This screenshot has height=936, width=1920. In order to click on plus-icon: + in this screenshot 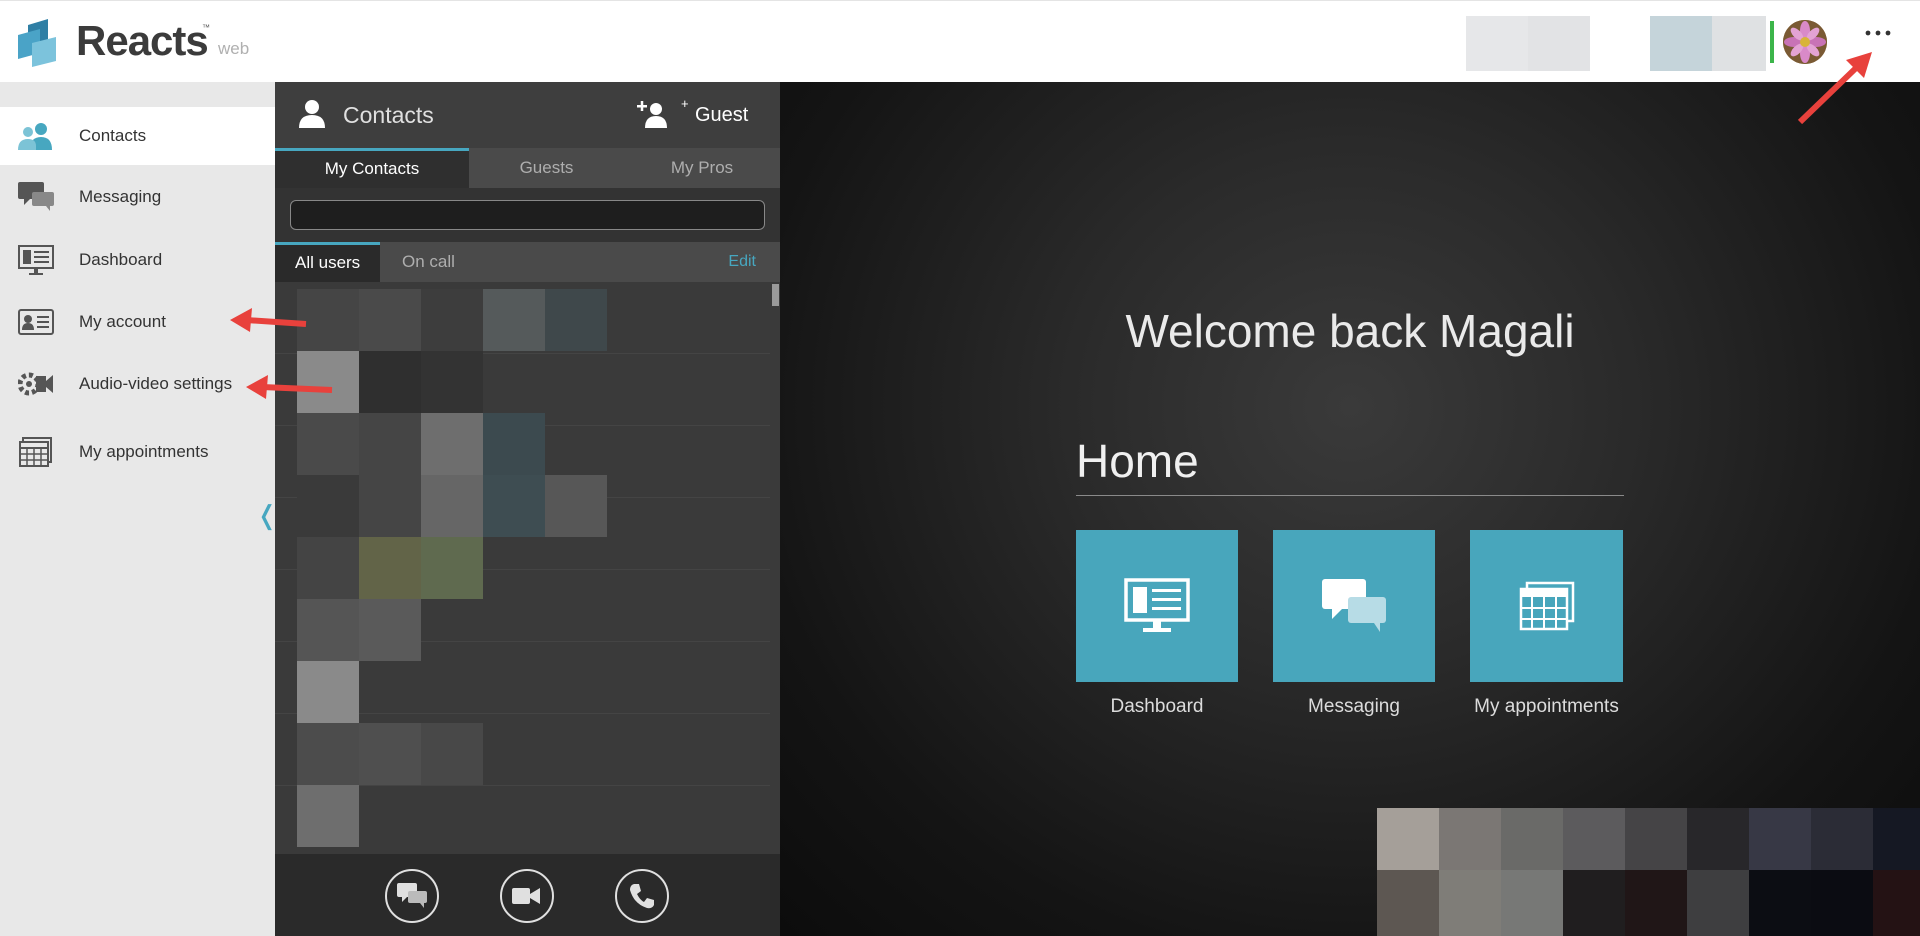, I will do `click(685, 103)`.